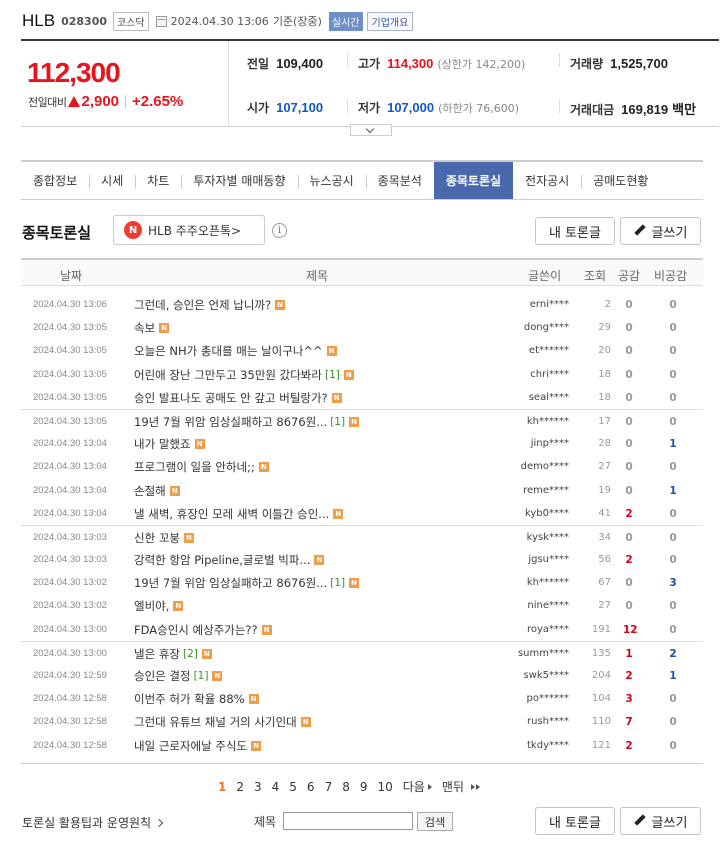 This screenshot has width=720, height=858. I want to click on table-row: 2024.04.30 12:59 승인은 결정 [1] Nswk5**** 204 2 1, so click(362, 675).